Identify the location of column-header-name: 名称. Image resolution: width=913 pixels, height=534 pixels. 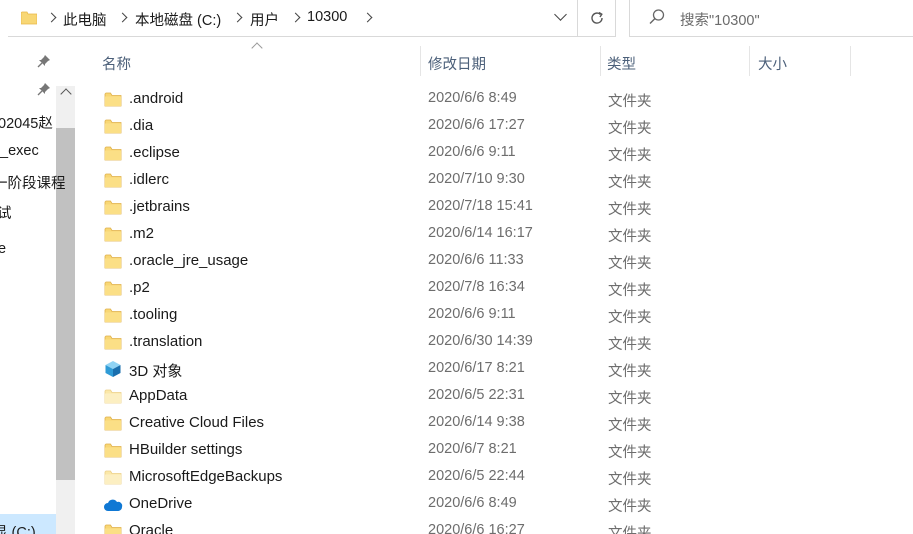
(116, 63).